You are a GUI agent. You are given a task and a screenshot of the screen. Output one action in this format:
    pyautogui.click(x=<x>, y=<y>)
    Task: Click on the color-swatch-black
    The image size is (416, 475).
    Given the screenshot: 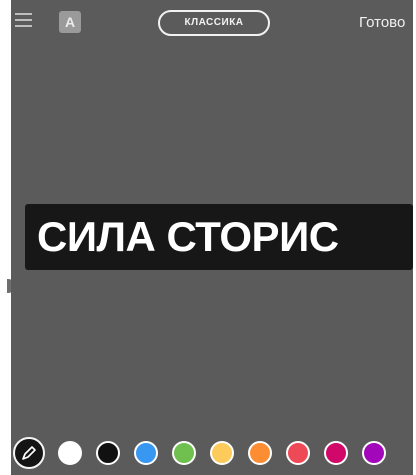 What is the action you would take?
    pyautogui.click(x=108, y=453)
    